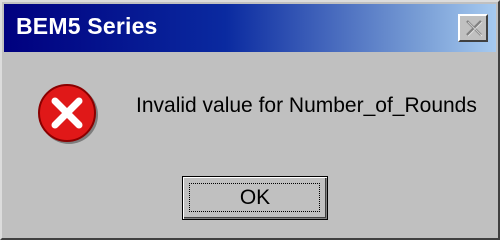 This screenshot has height=240, width=500. I want to click on ok-button: OK, so click(255, 198).